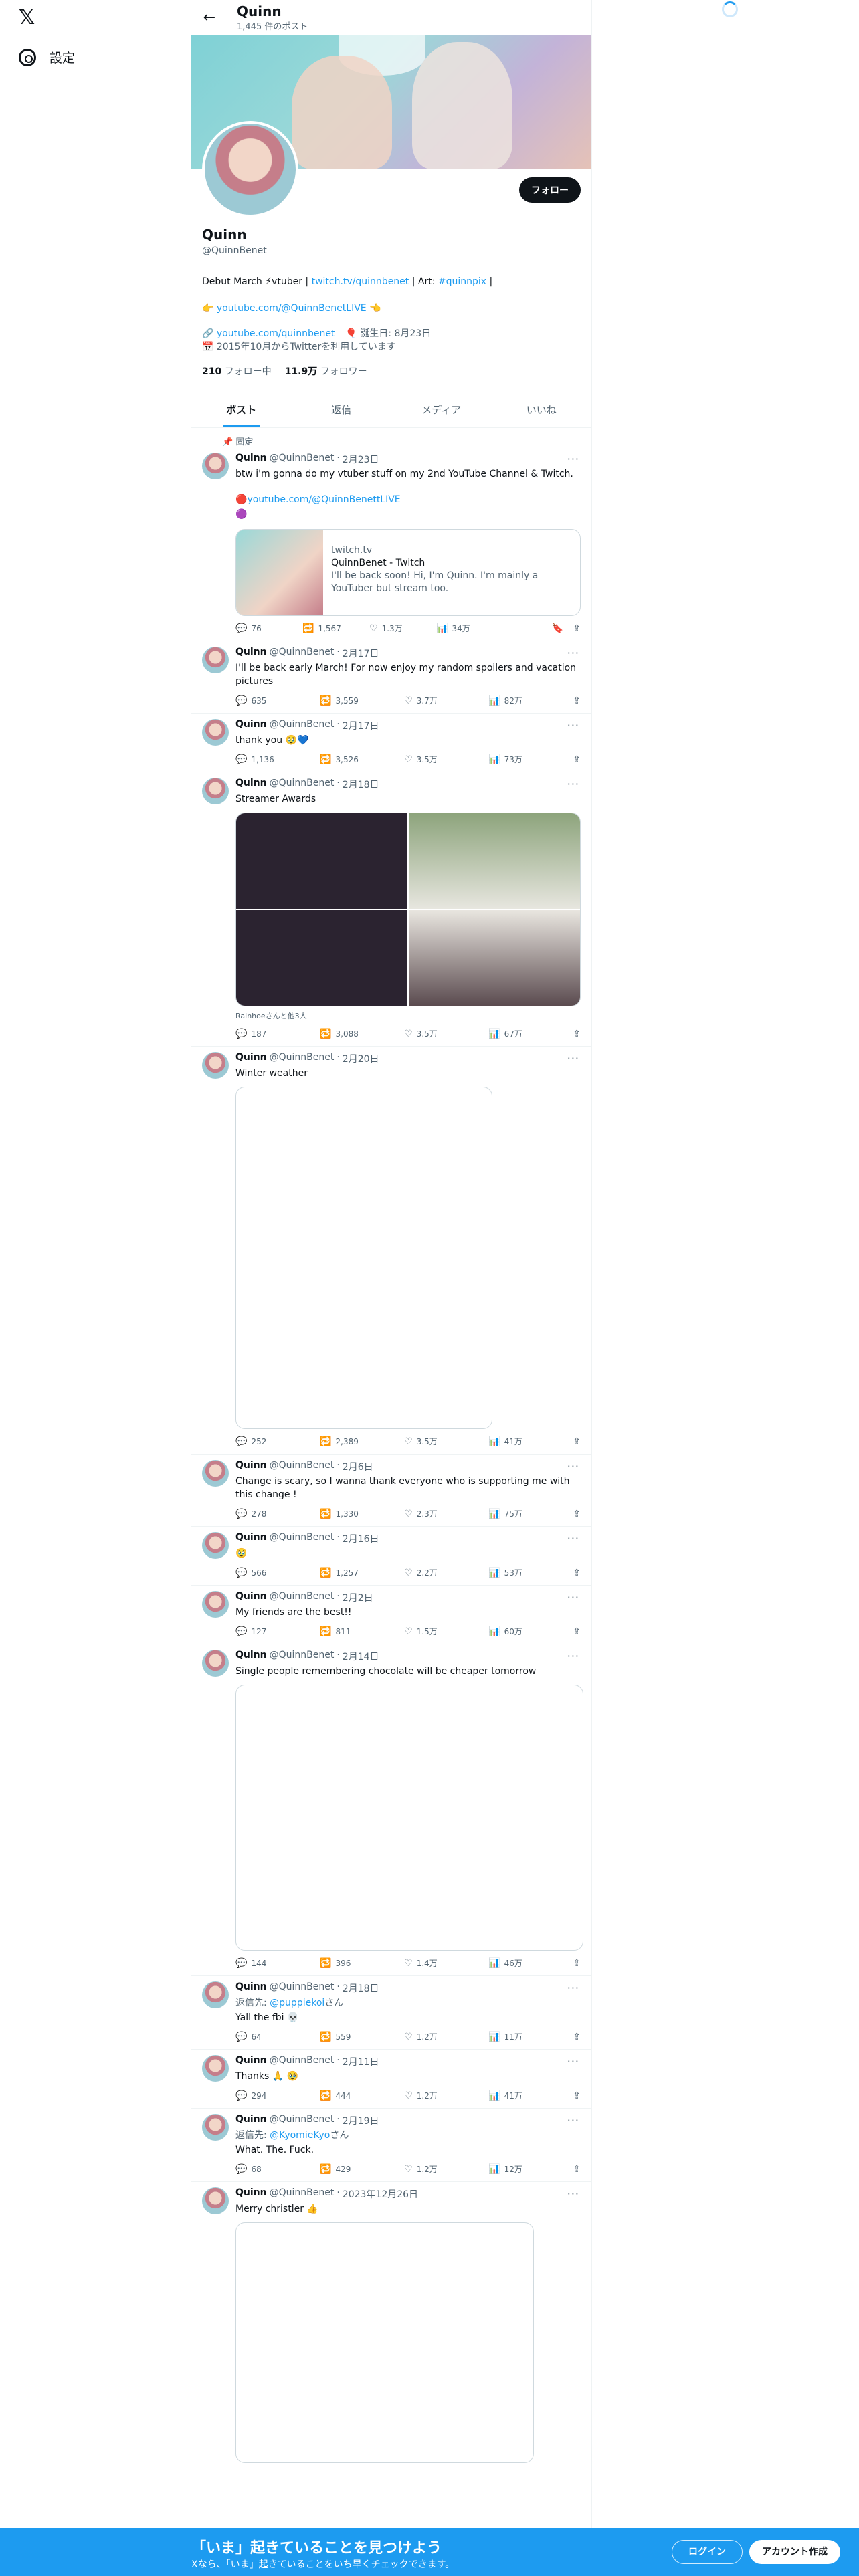 This screenshot has height=2576, width=859. Describe the element at coordinates (353, 1963) in the screenshot. I see `retweet-button: 🔁 396` at that location.